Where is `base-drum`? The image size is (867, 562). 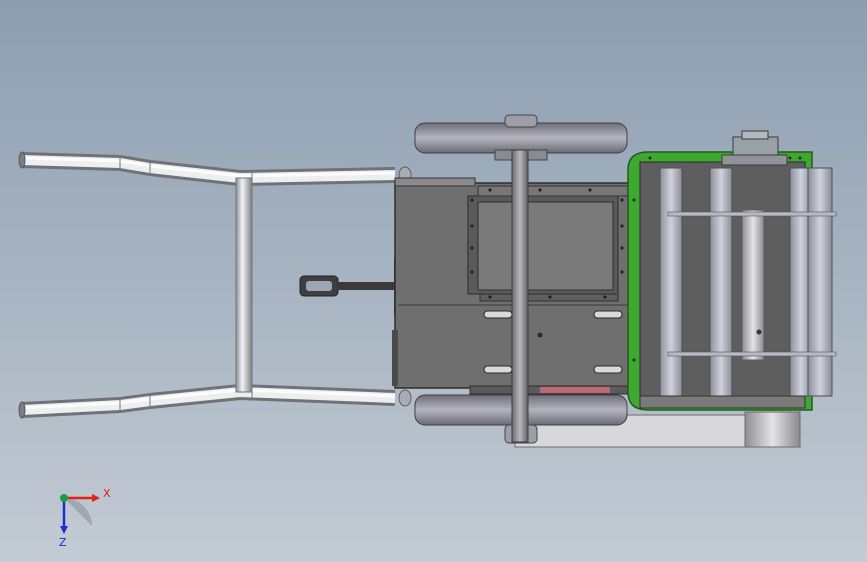
base-drum is located at coordinates (772, 429).